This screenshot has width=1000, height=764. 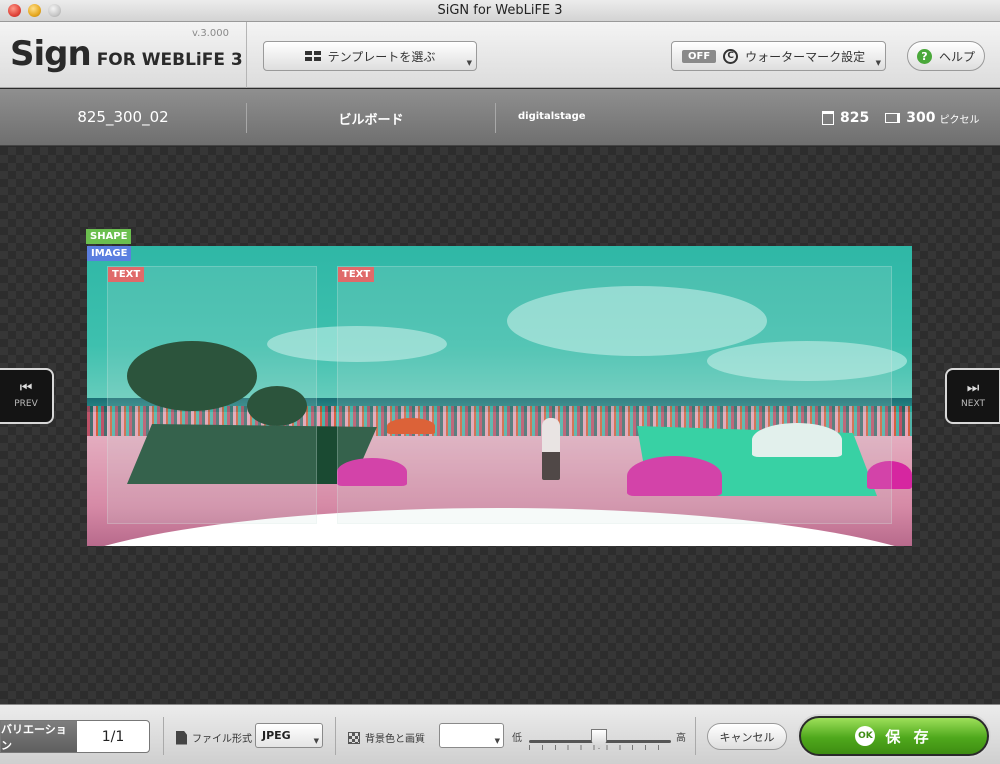 I want to click on width-icon, so click(x=893, y=118).